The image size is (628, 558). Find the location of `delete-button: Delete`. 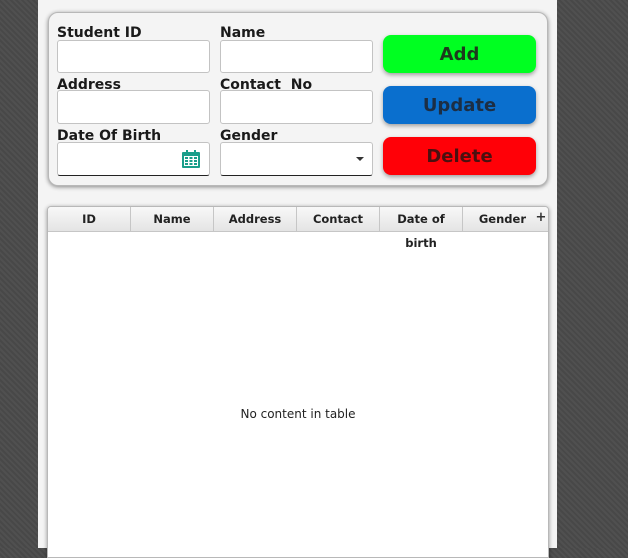

delete-button: Delete is located at coordinates (459, 156).